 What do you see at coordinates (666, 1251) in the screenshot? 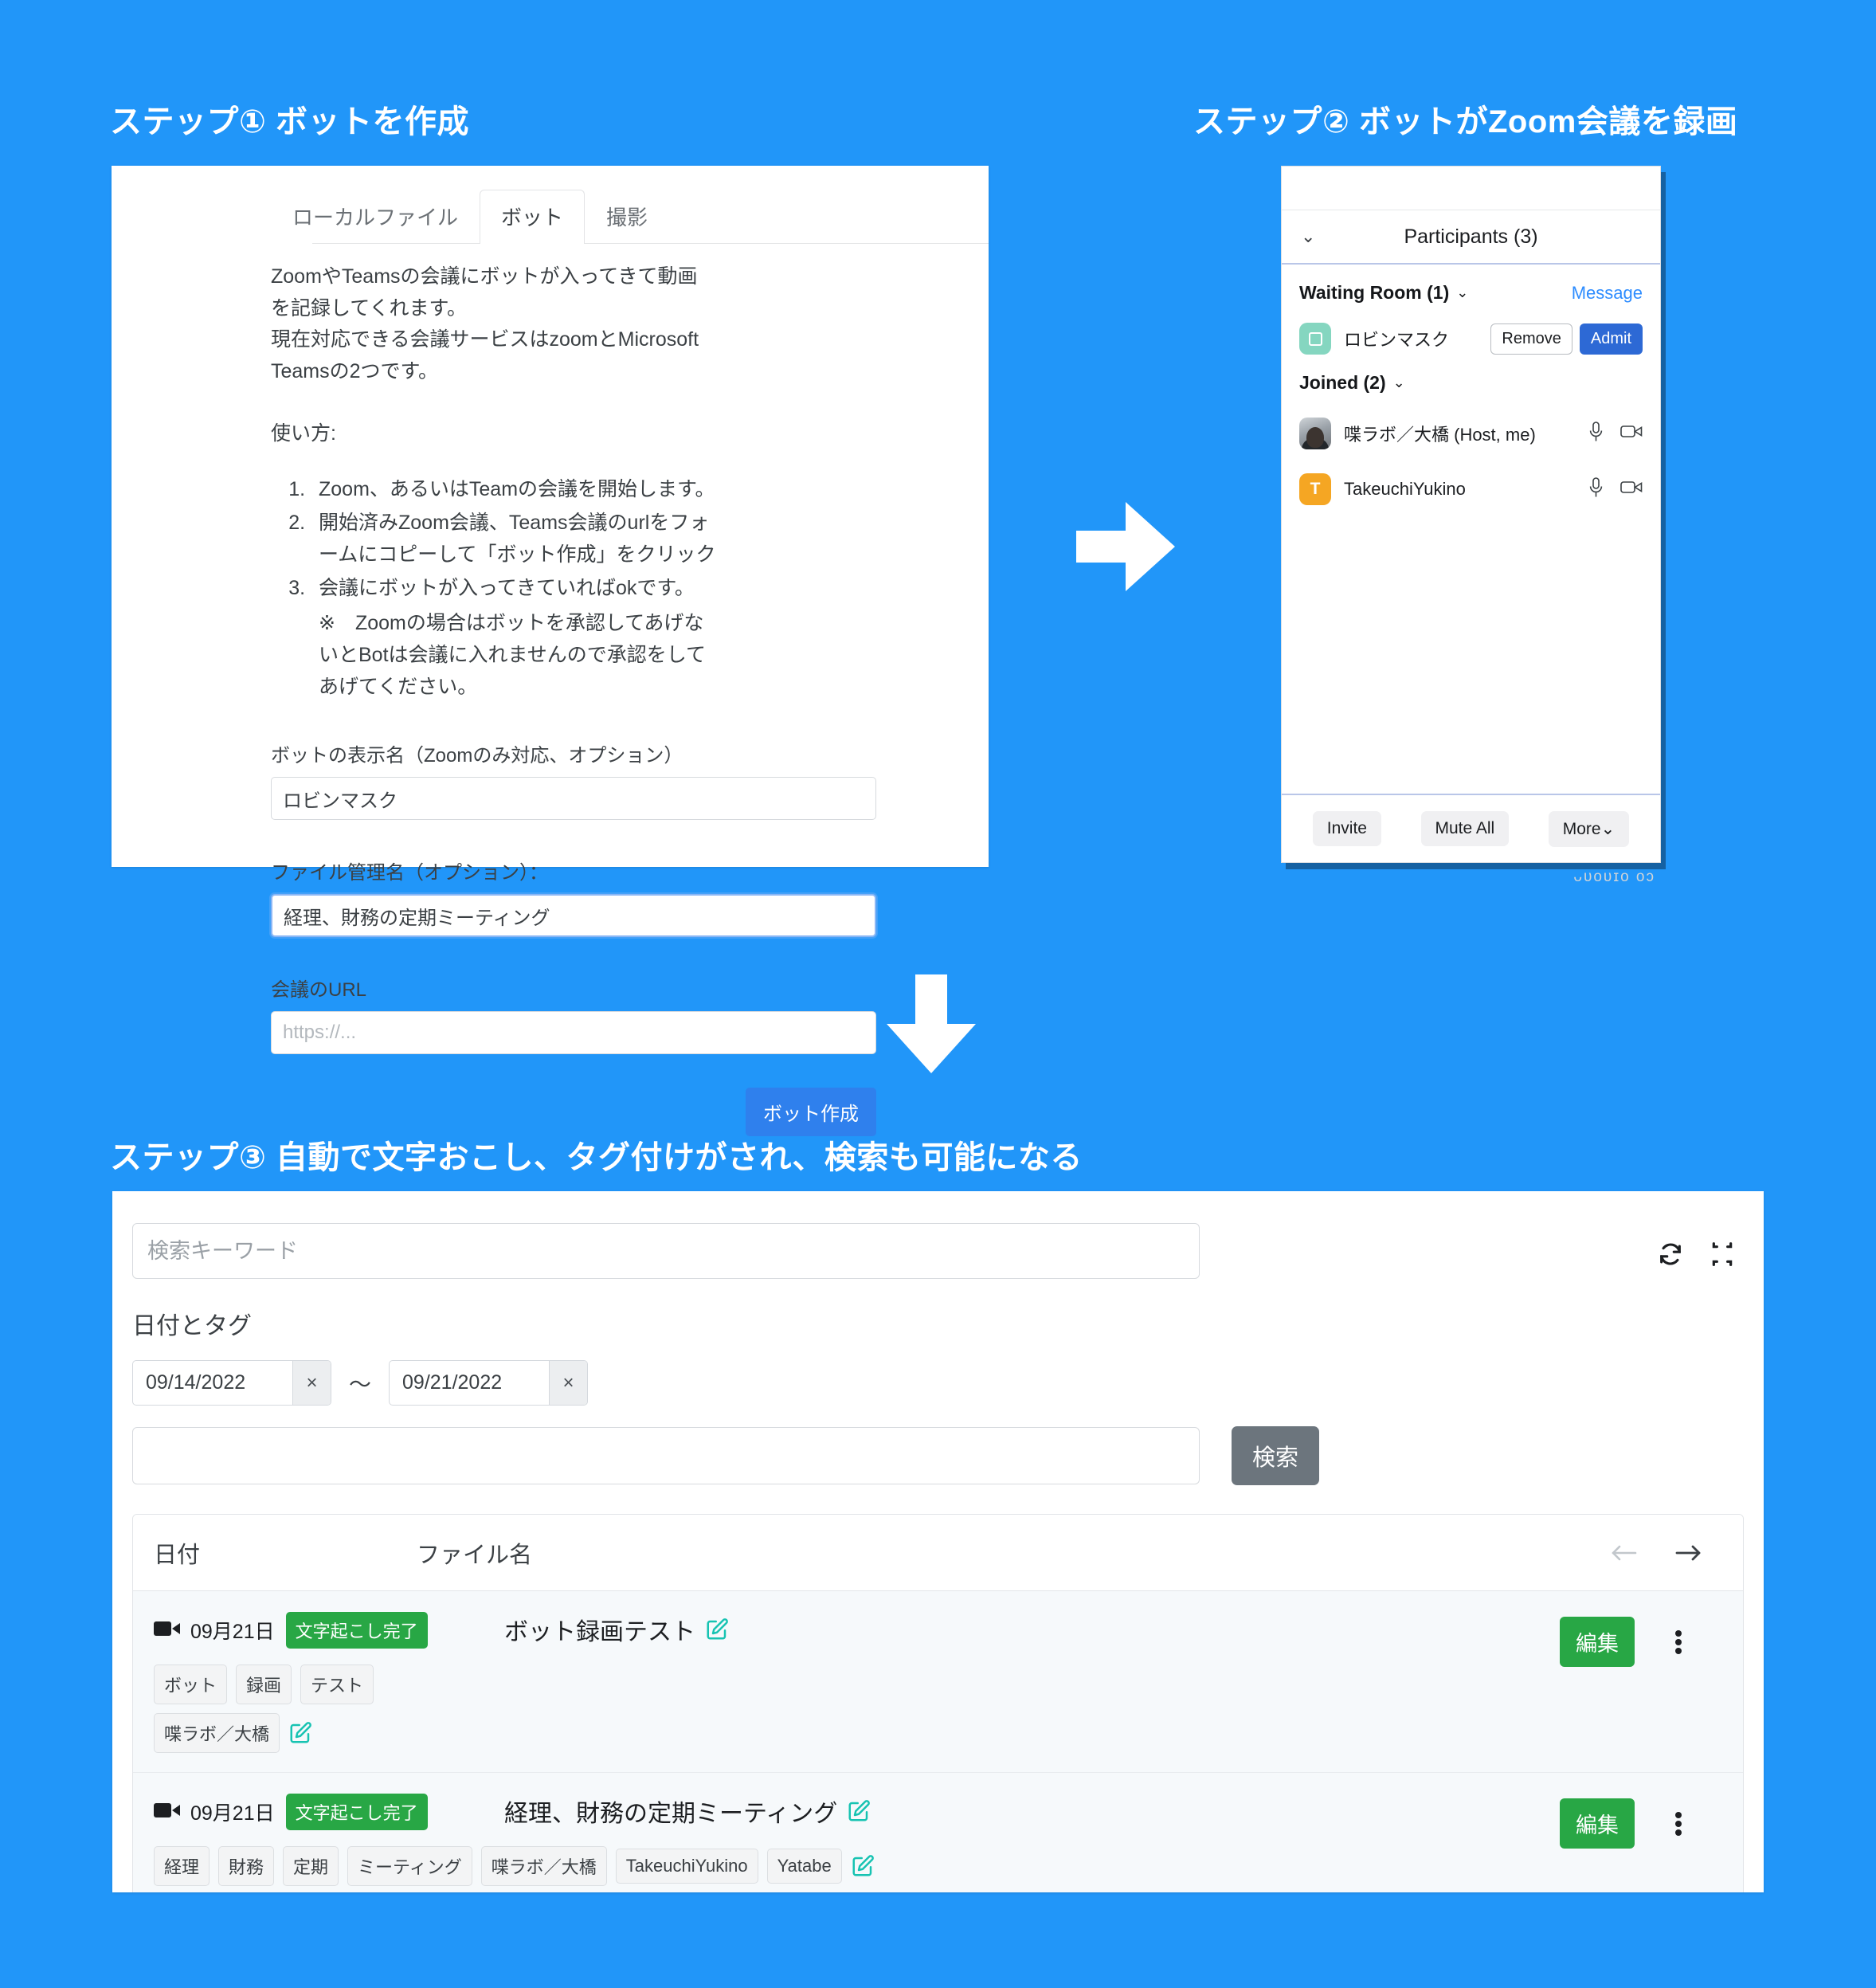
I see `search-input` at bounding box center [666, 1251].